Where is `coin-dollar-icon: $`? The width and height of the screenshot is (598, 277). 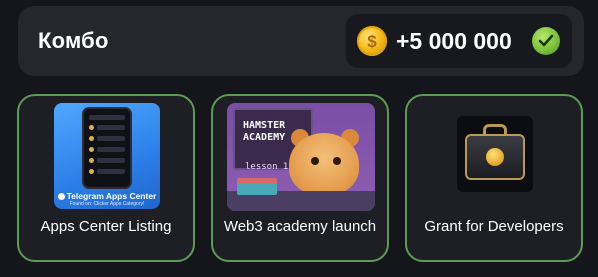
coin-dollar-icon: $ is located at coordinates (372, 41).